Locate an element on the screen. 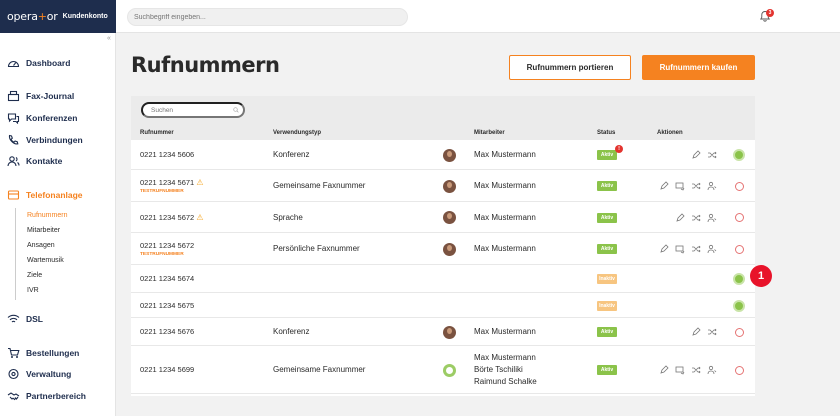 The height and width of the screenshot is (416, 840). step-marker: 1 is located at coordinates (761, 276).